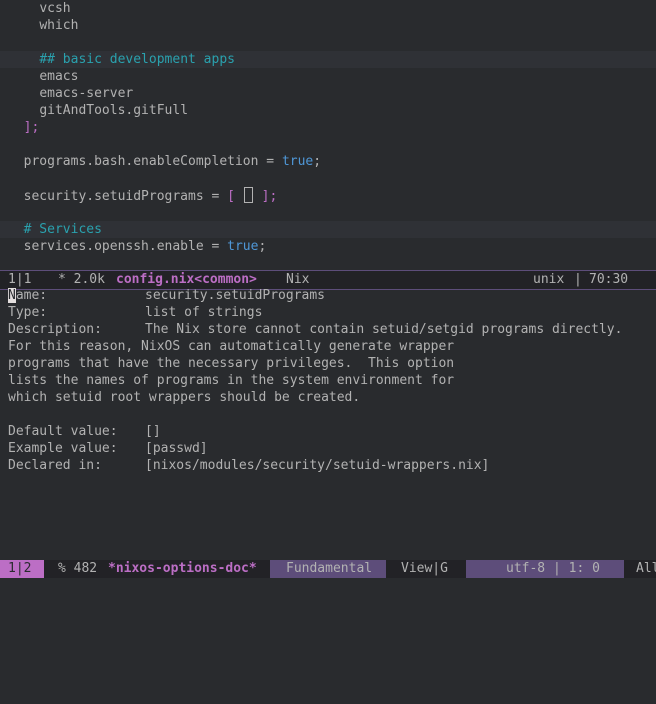 The width and height of the screenshot is (656, 704). What do you see at coordinates (328, 295) in the screenshot?
I see `doc-name-row: Name: security.setuidPrograms` at bounding box center [328, 295].